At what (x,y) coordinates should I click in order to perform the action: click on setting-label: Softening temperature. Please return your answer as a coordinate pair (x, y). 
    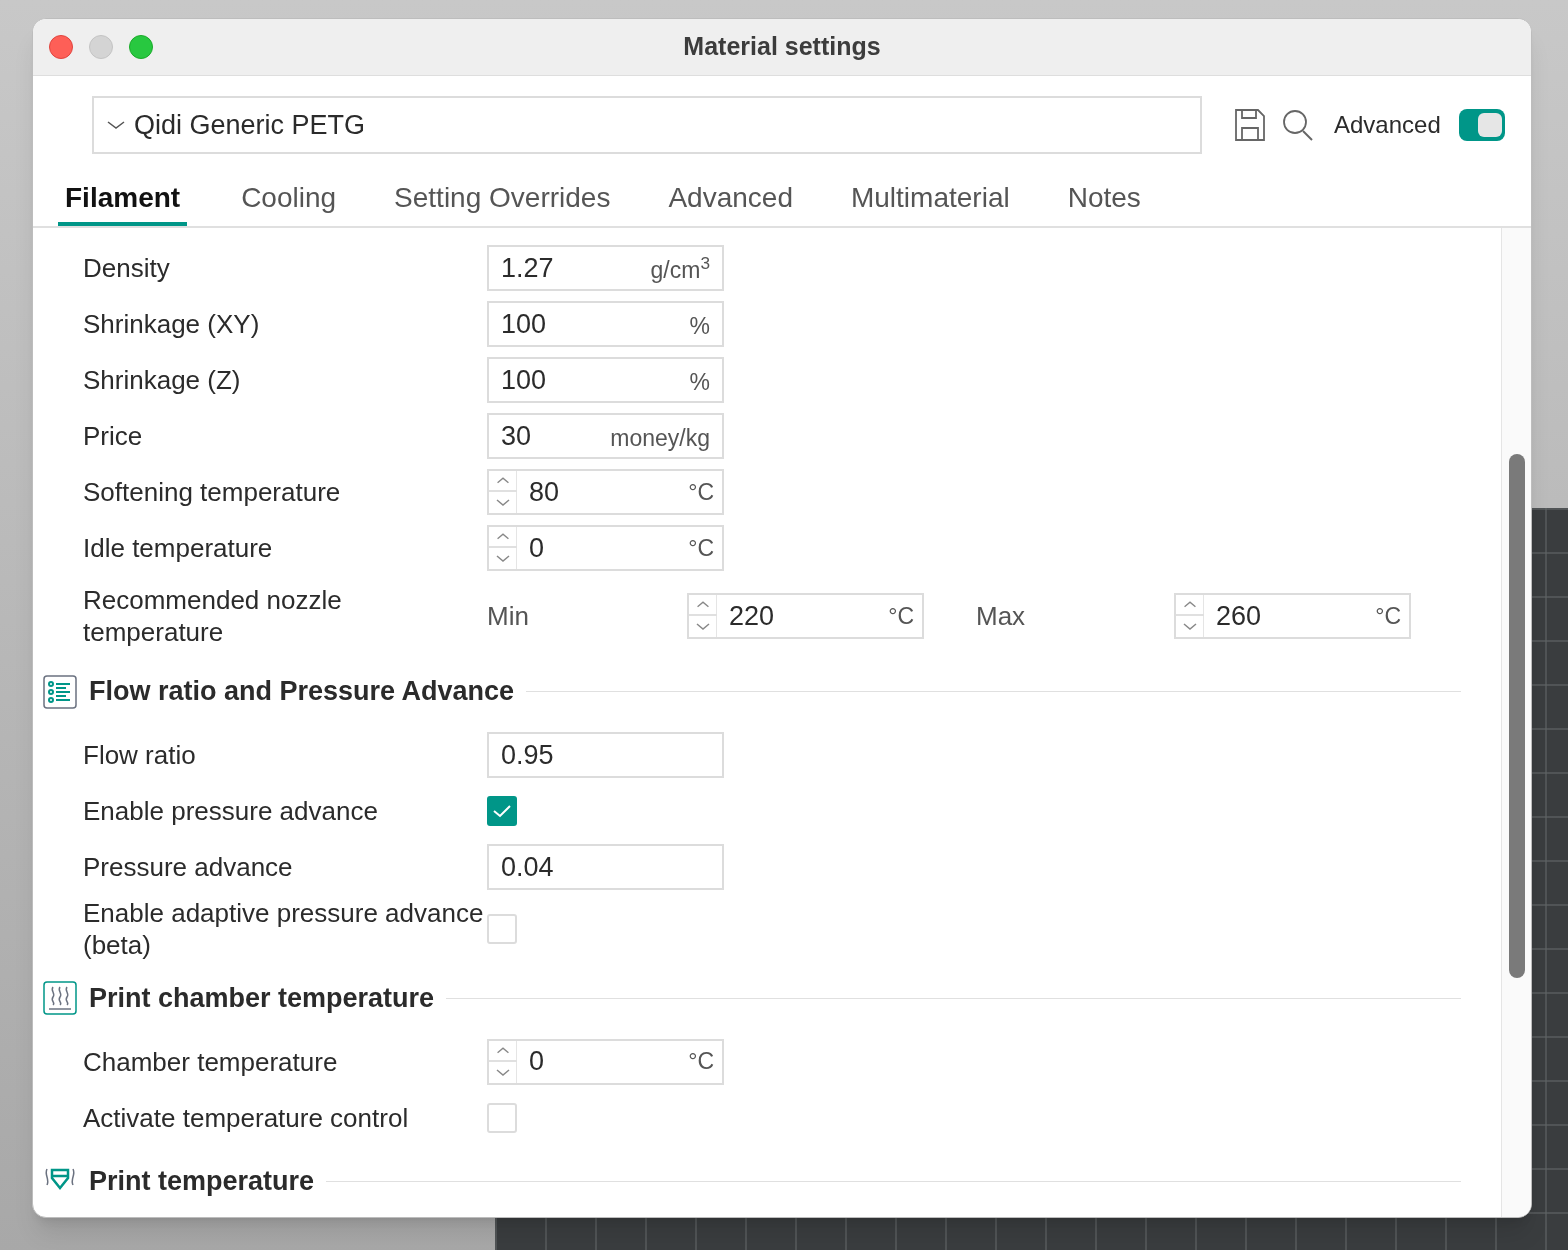
    Looking at the image, I should click on (212, 492).